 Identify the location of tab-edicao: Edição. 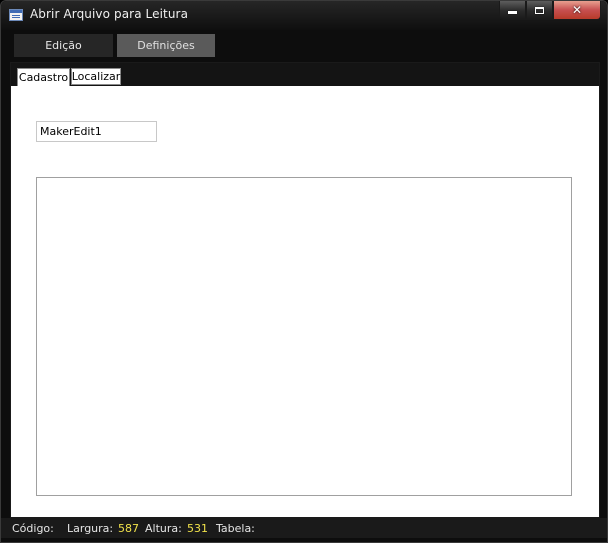
(63, 45).